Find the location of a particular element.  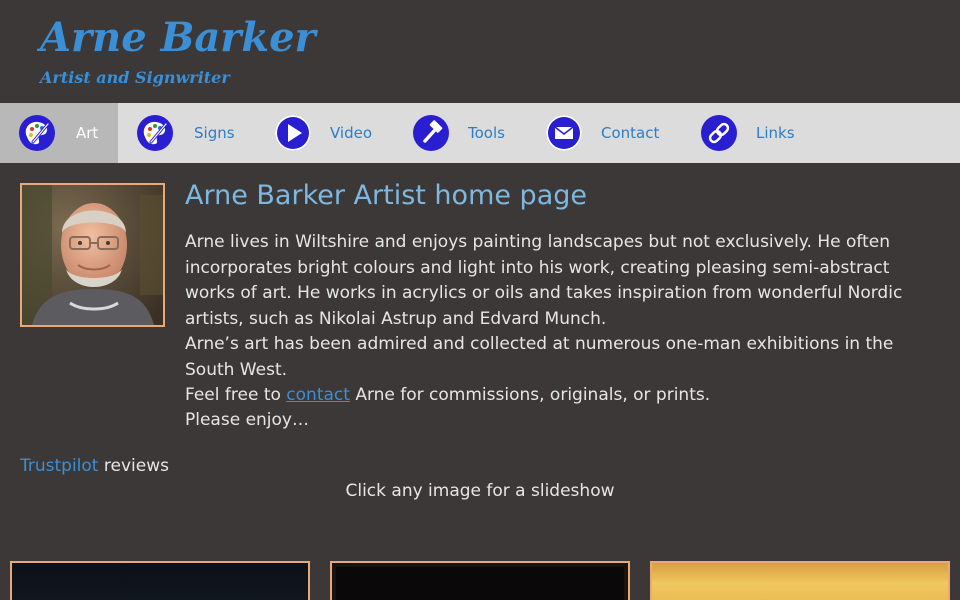

nav-label-art: Art is located at coordinates (87, 133).